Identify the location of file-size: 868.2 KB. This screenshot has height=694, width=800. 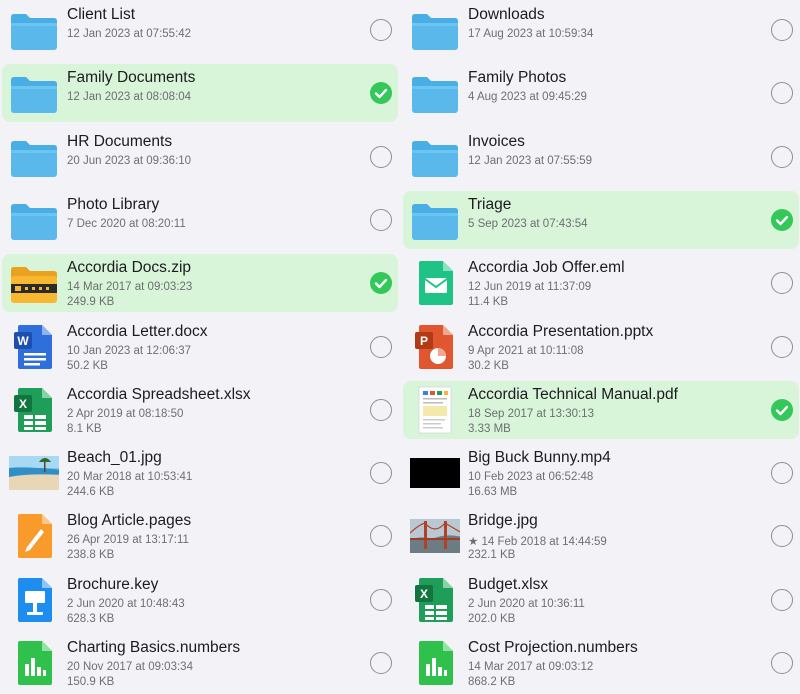
(492, 682).